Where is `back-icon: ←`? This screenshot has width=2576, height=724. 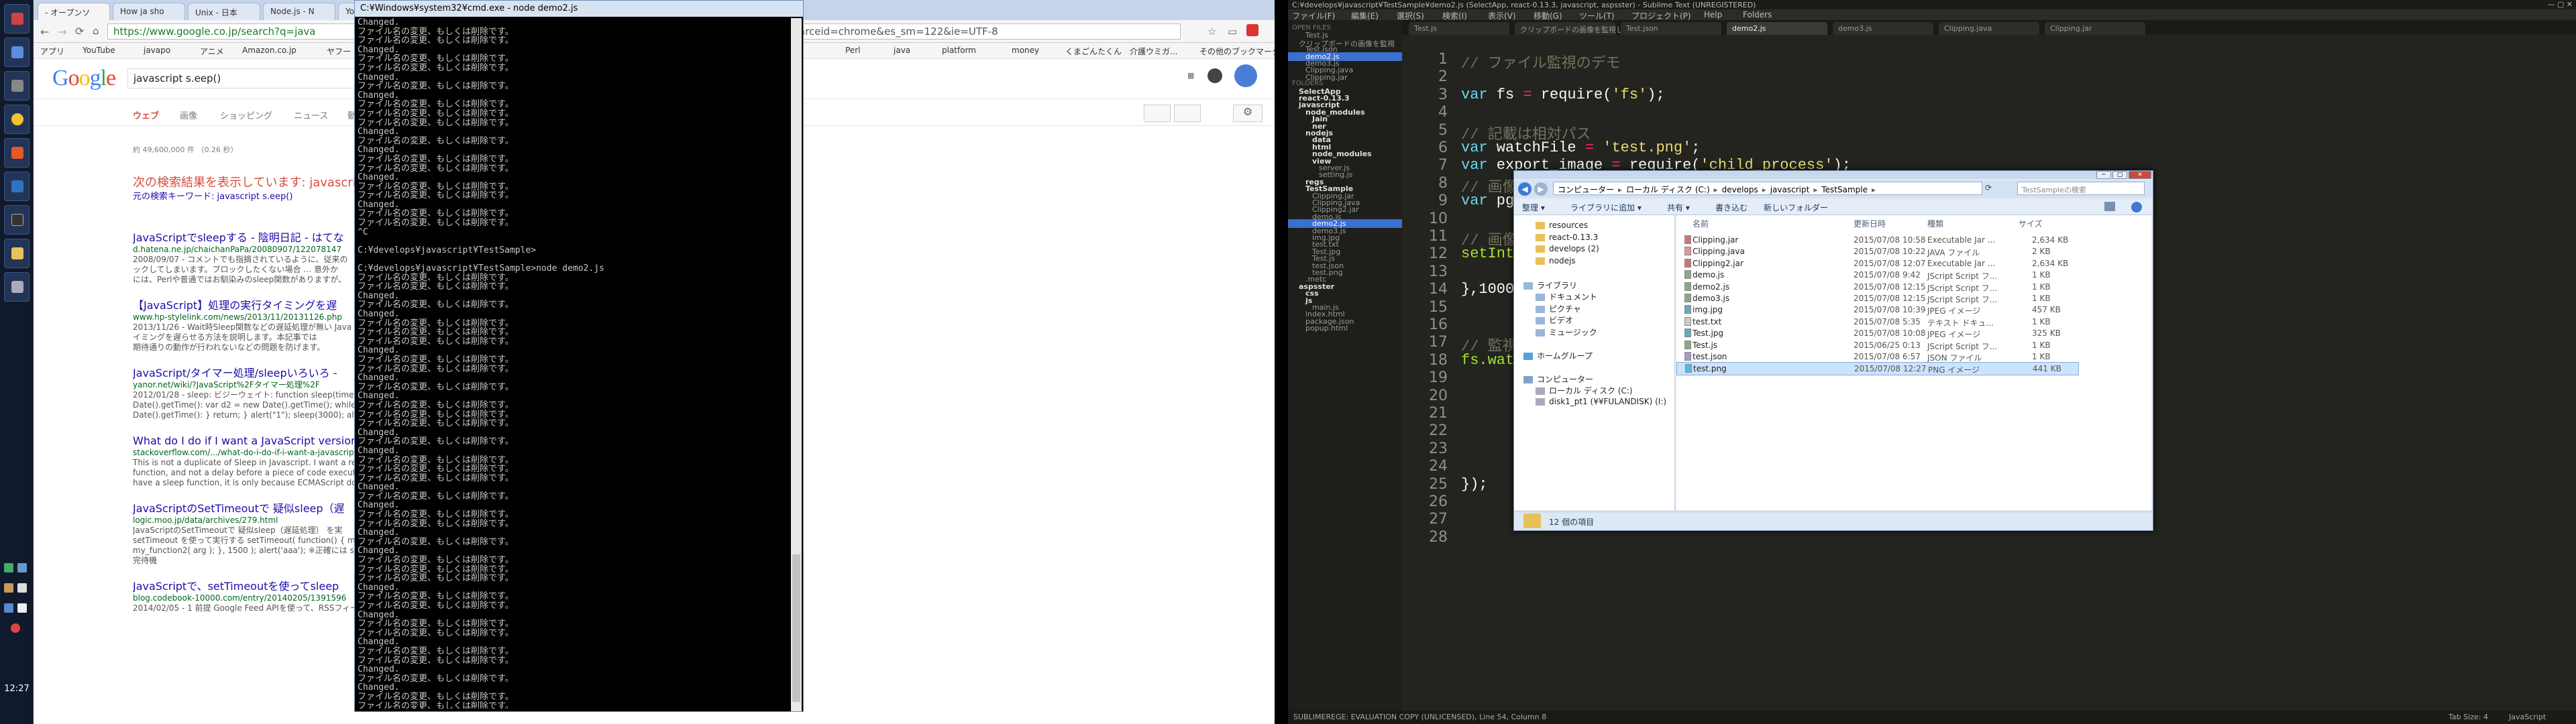
back-icon: ← is located at coordinates (44, 32).